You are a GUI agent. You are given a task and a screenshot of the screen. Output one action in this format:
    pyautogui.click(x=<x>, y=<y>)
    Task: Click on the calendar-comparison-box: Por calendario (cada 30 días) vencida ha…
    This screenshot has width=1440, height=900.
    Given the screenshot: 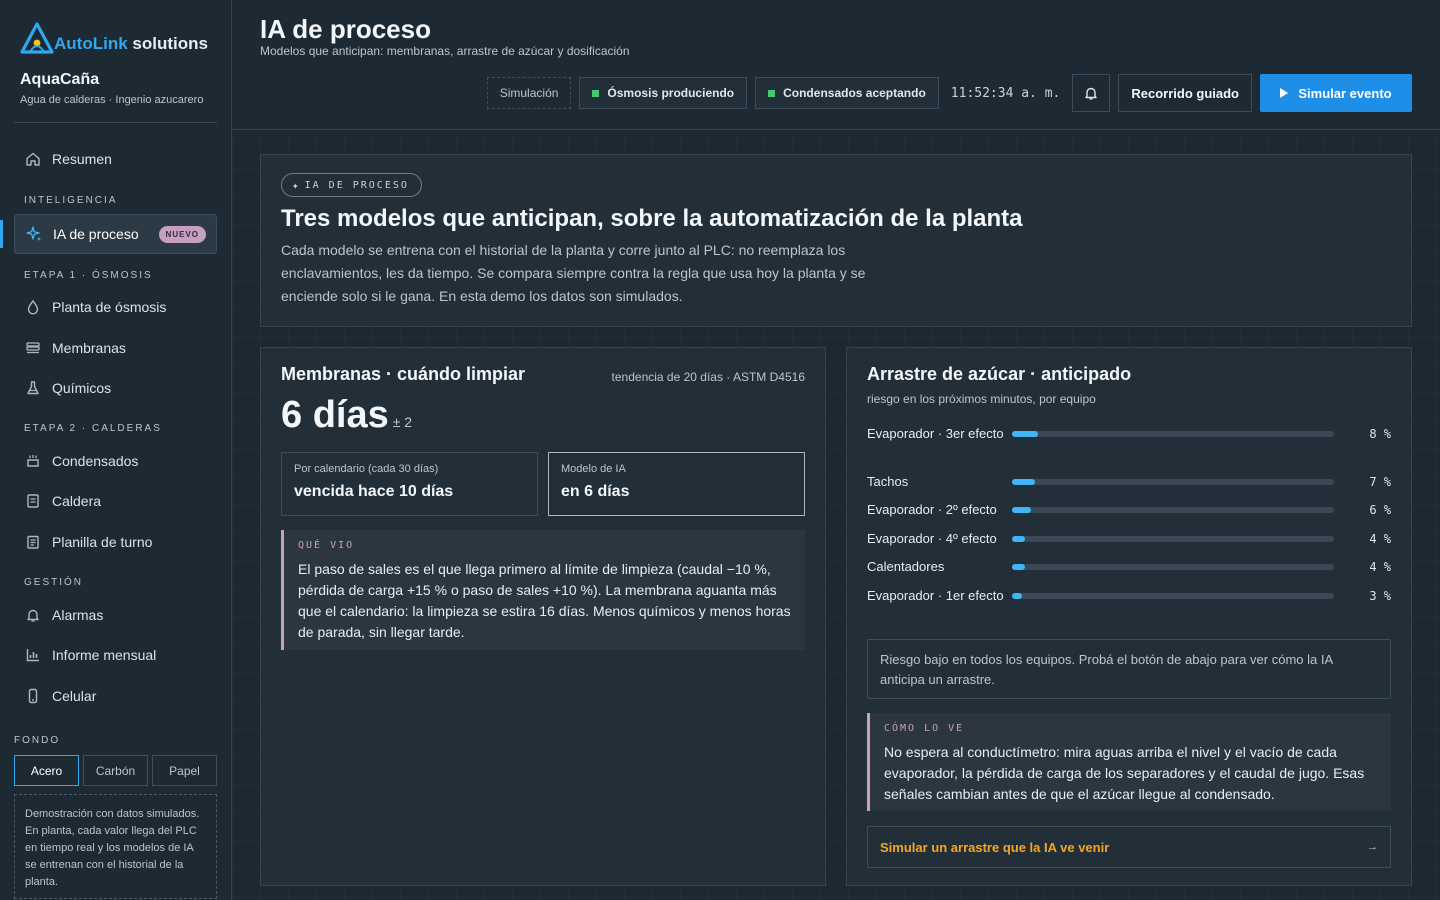 What is the action you would take?
    pyautogui.click(x=409, y=484)
    